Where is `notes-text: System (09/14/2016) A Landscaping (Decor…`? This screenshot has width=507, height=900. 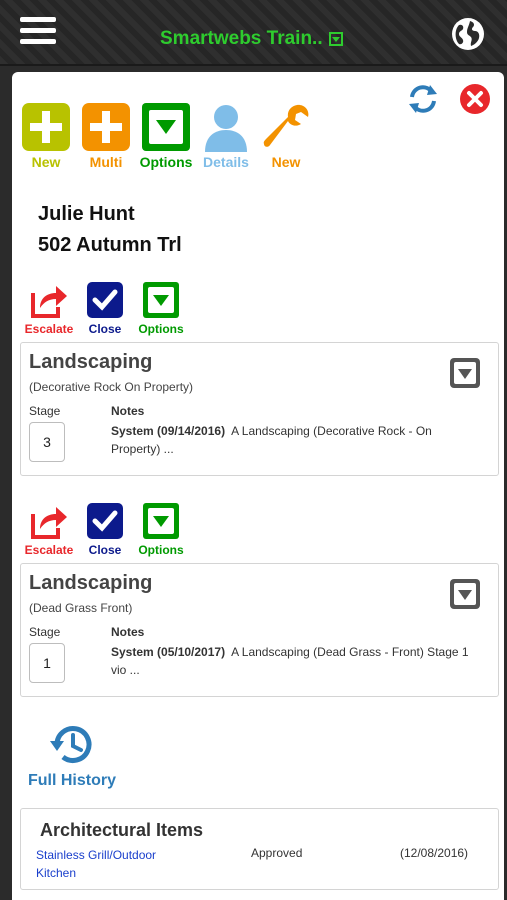
notes-text: System (09/14/2016) A Landscaping (Decor… is located at coordinates (296, 440).